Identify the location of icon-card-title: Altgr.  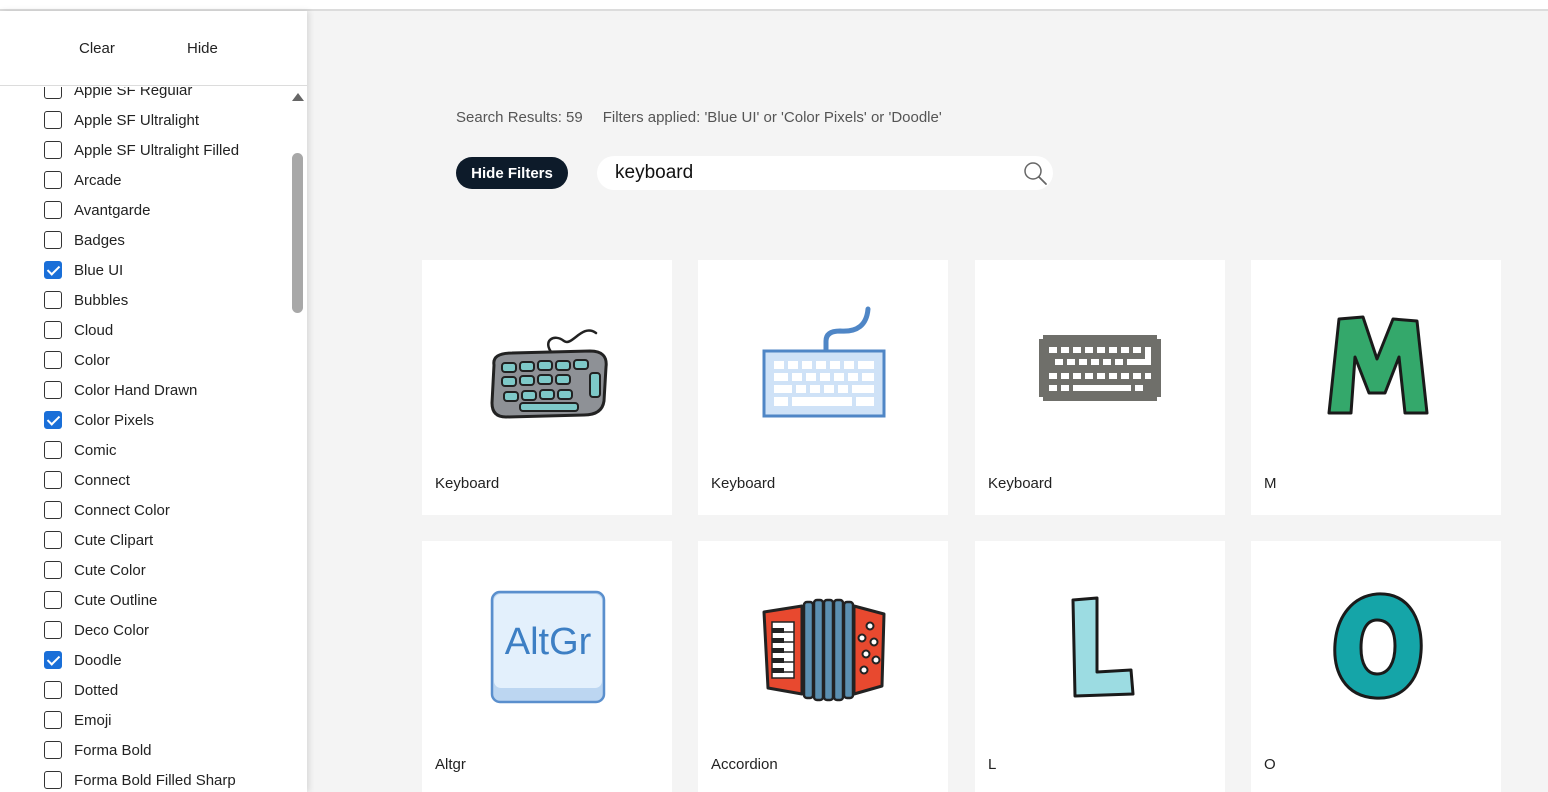
(450, 764).